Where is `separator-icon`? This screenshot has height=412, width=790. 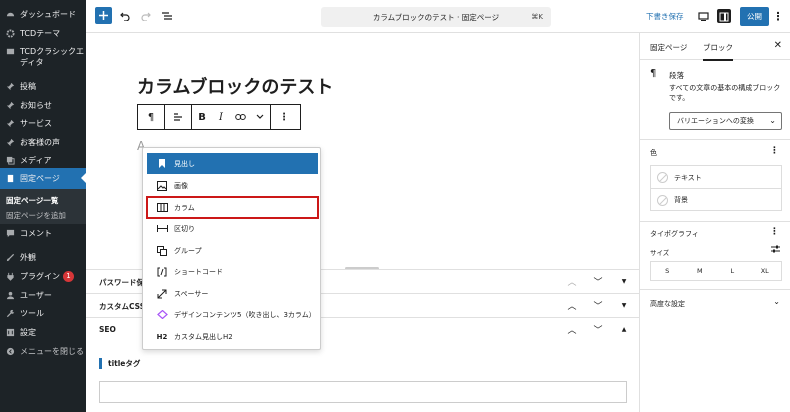 separator-icon is located at coordinates (162, 229).